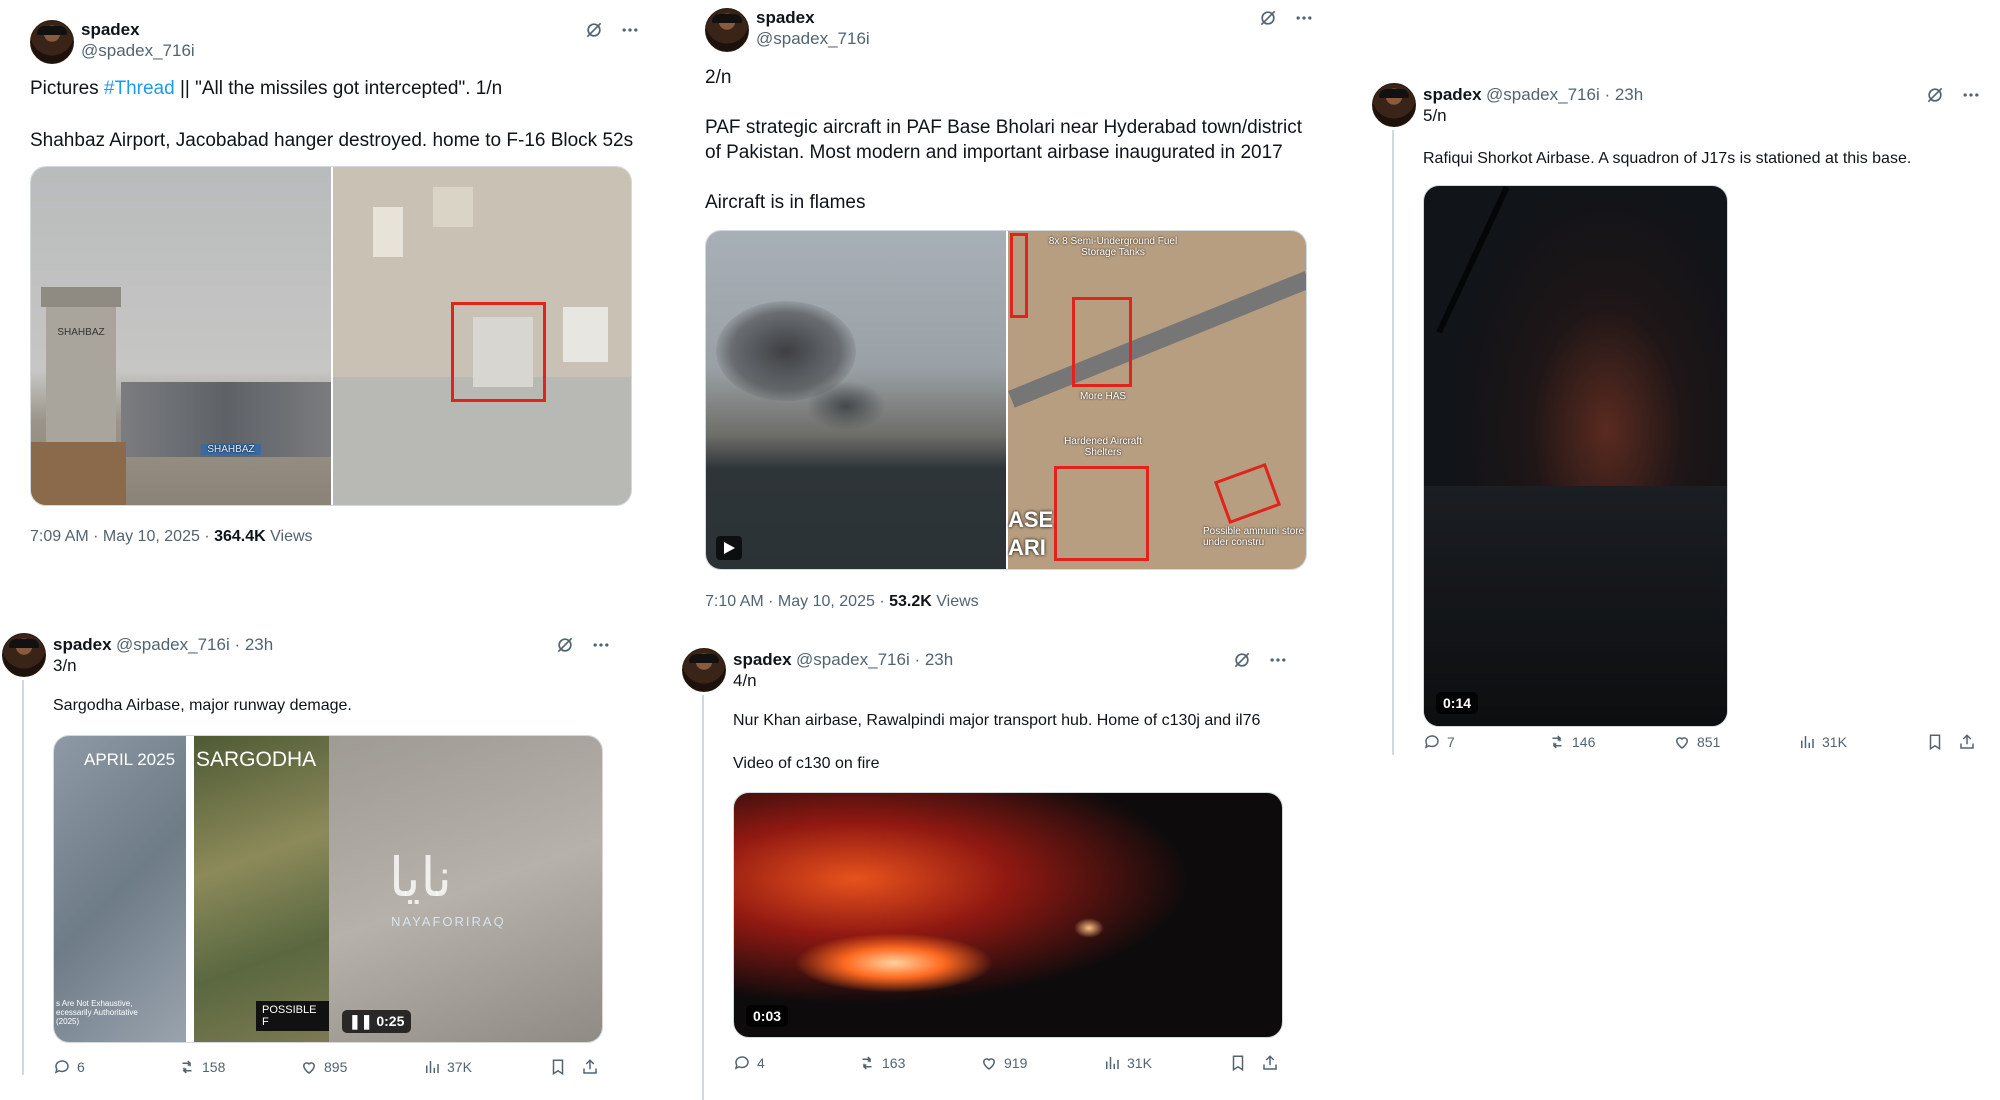 Image resolution: width=2000 pixels, height=1100 pixels. Describe the element at coordinates (749, 1063) in the screenshot. I see `reply-button: 4` at that location.